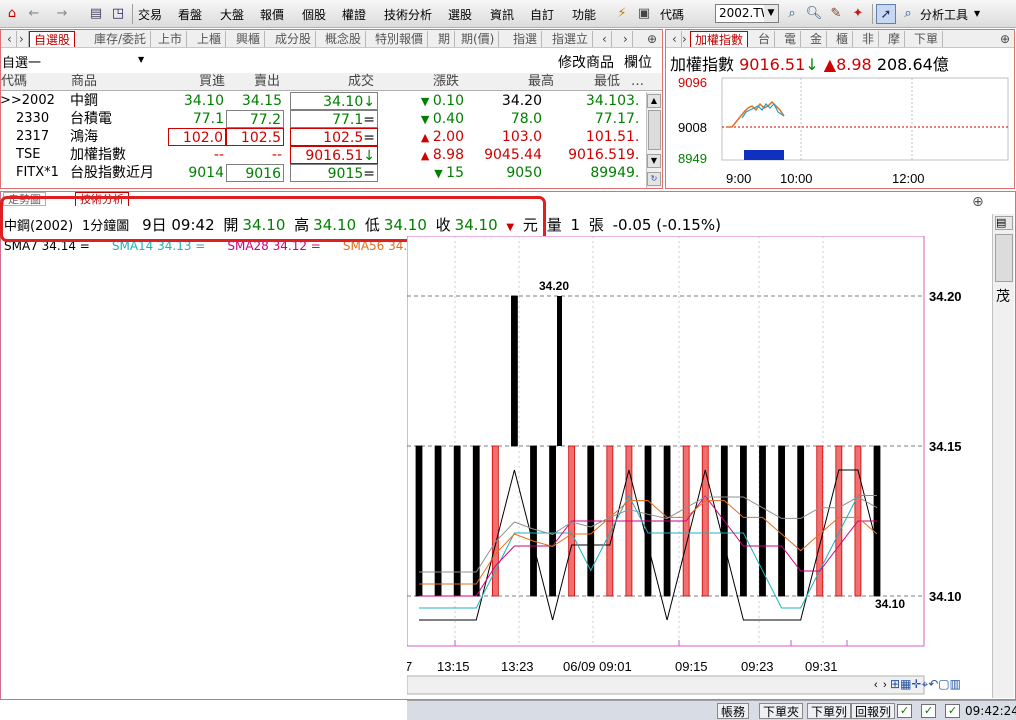  Describe the element at coordinates (400, 39) in the screenshot. I see `tab-special-quote: 特別報價` at that location.